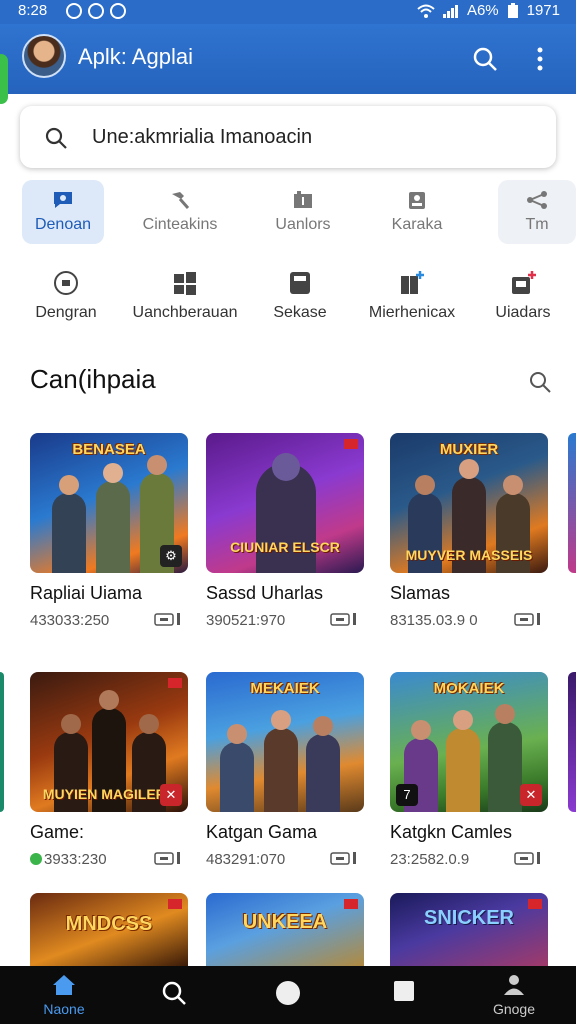  I want to click on status-dot-icon, so click(36, 859).